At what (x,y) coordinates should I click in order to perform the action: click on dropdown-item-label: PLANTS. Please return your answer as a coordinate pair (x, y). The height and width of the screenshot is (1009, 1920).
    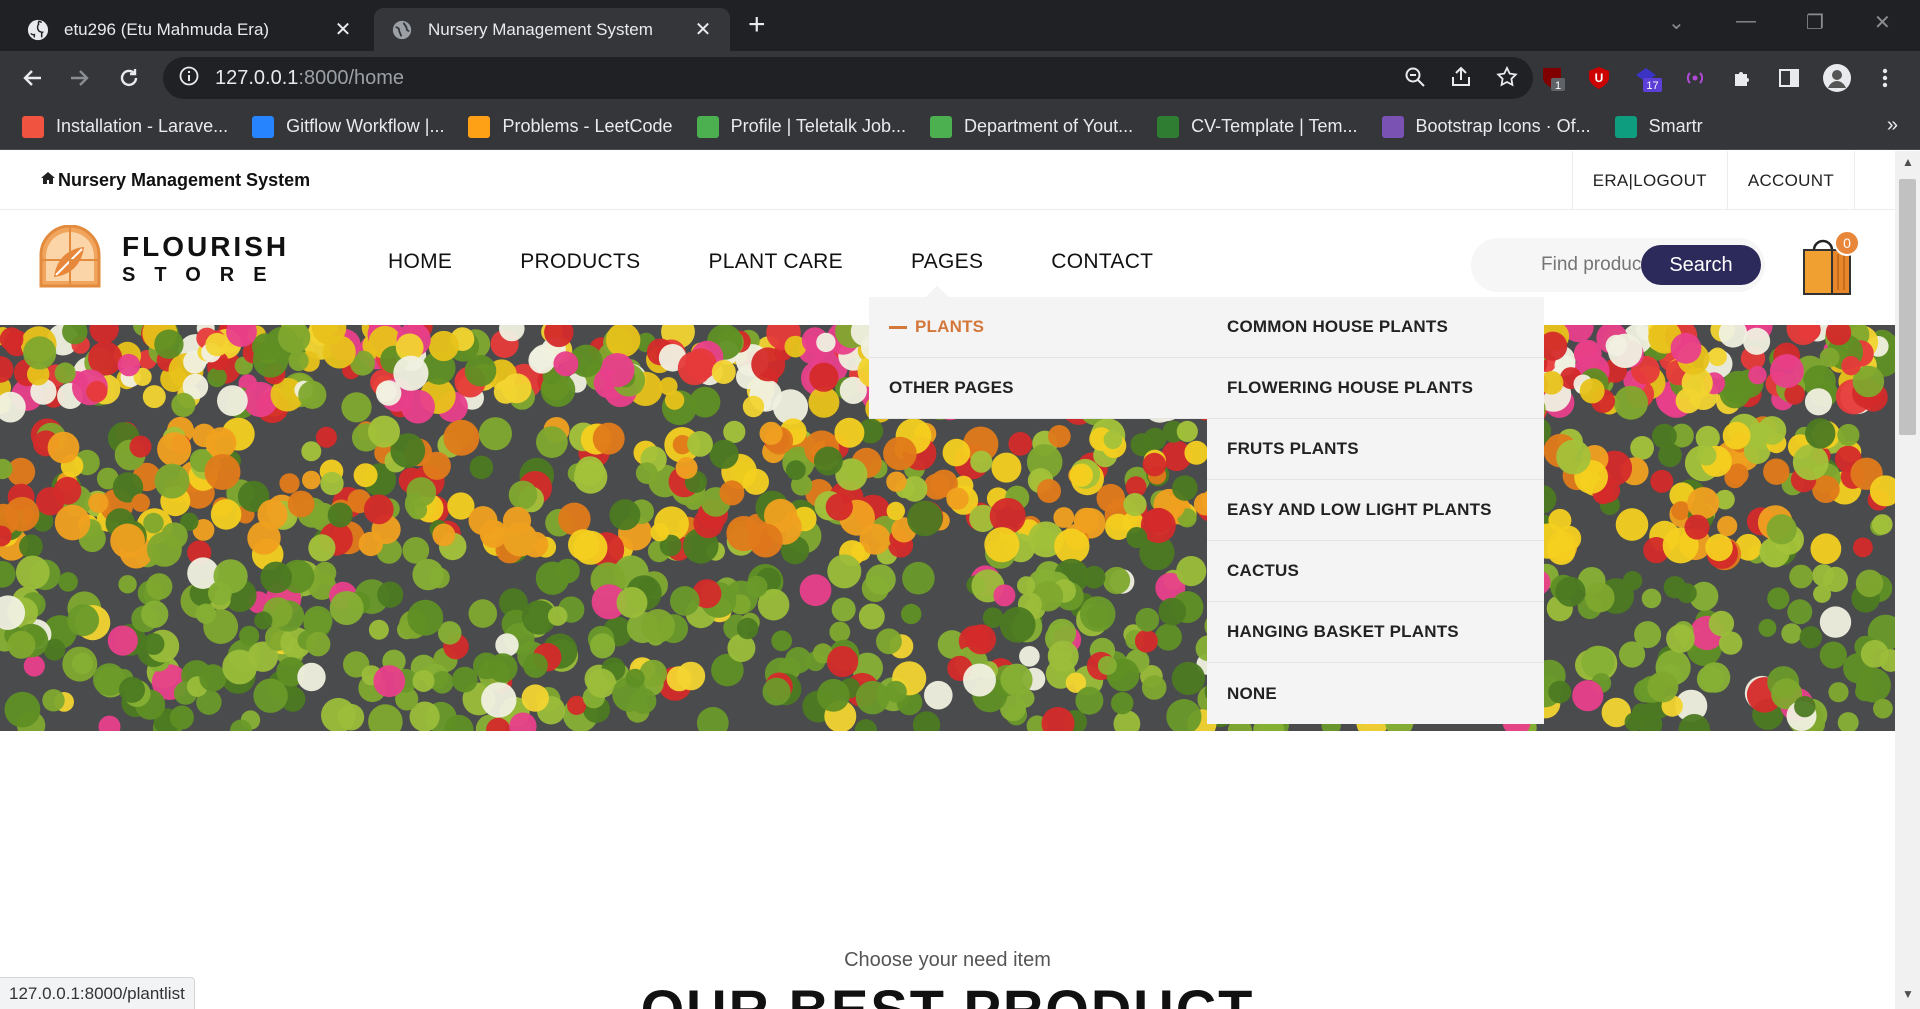
    Looking at the image, I should click on (950, 326).